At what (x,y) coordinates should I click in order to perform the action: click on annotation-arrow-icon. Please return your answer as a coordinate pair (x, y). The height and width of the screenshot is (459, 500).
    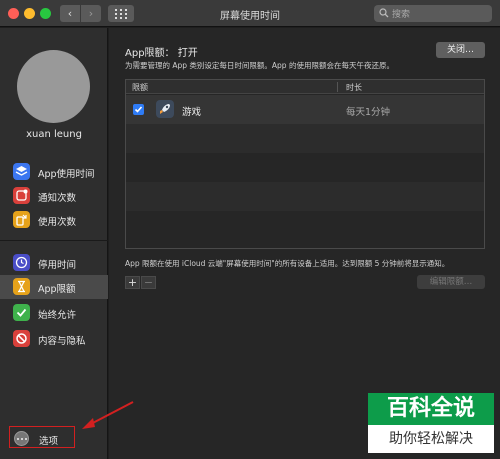
    Looking at the image, I should click on (108, 415).